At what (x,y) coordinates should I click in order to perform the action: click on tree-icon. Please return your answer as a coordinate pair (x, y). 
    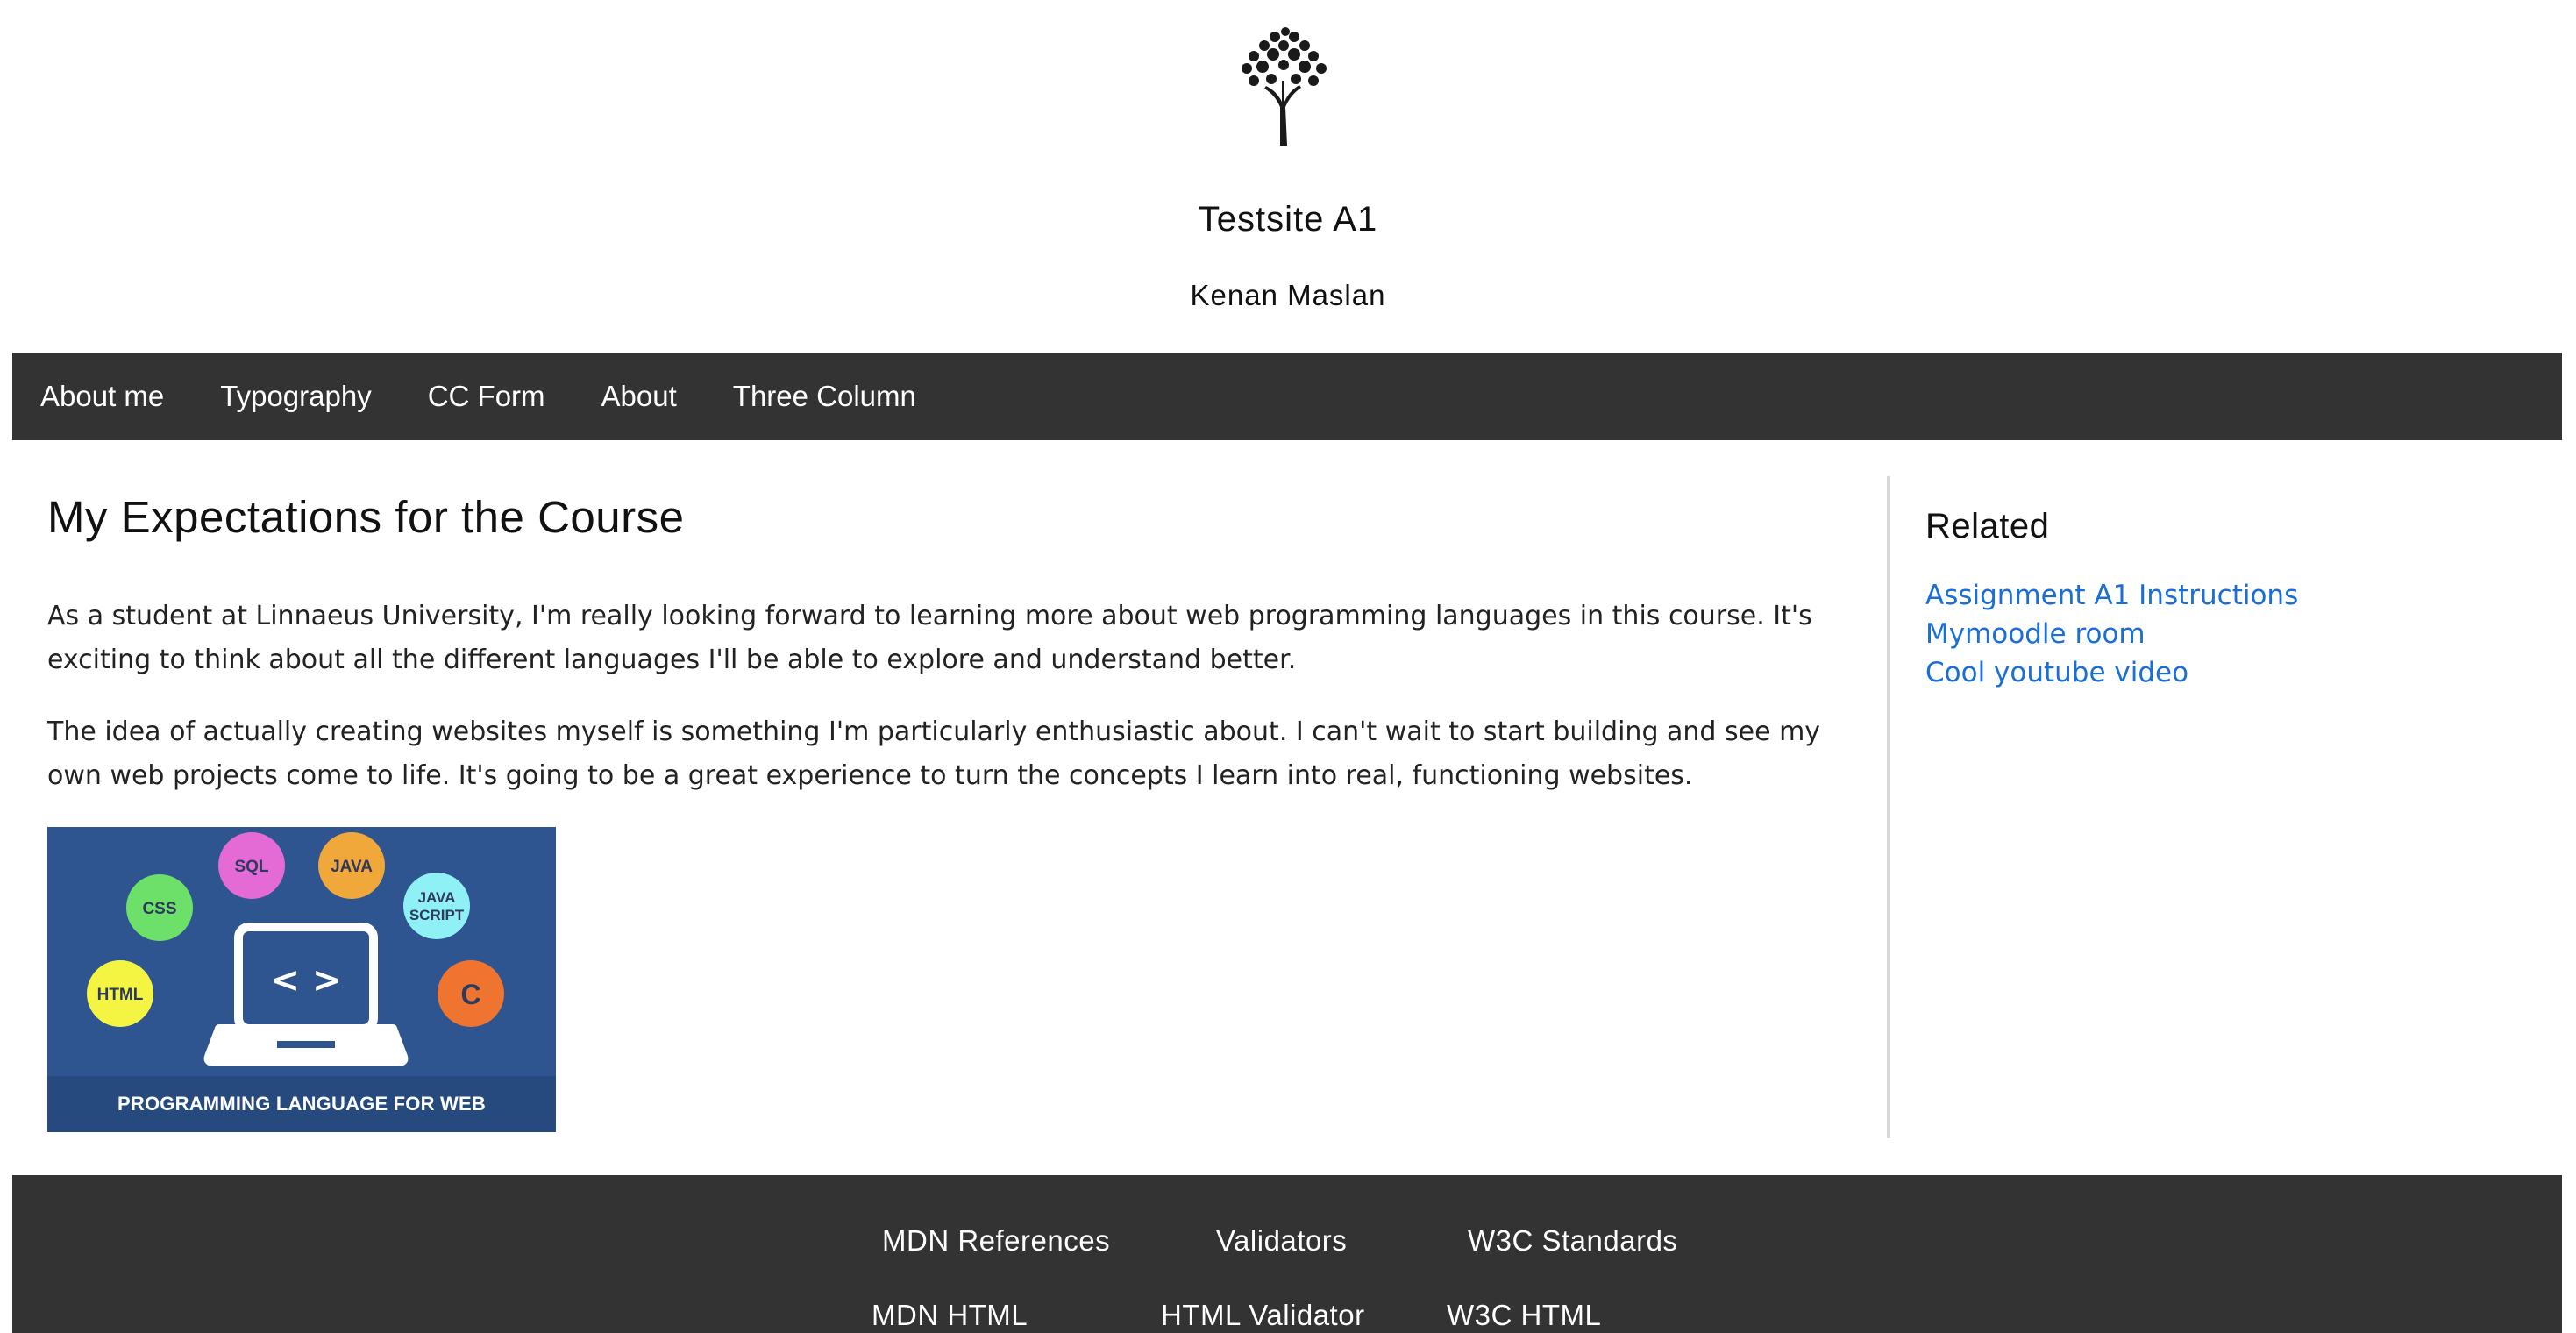
    Looking at the image, I should click on (1284, 86).